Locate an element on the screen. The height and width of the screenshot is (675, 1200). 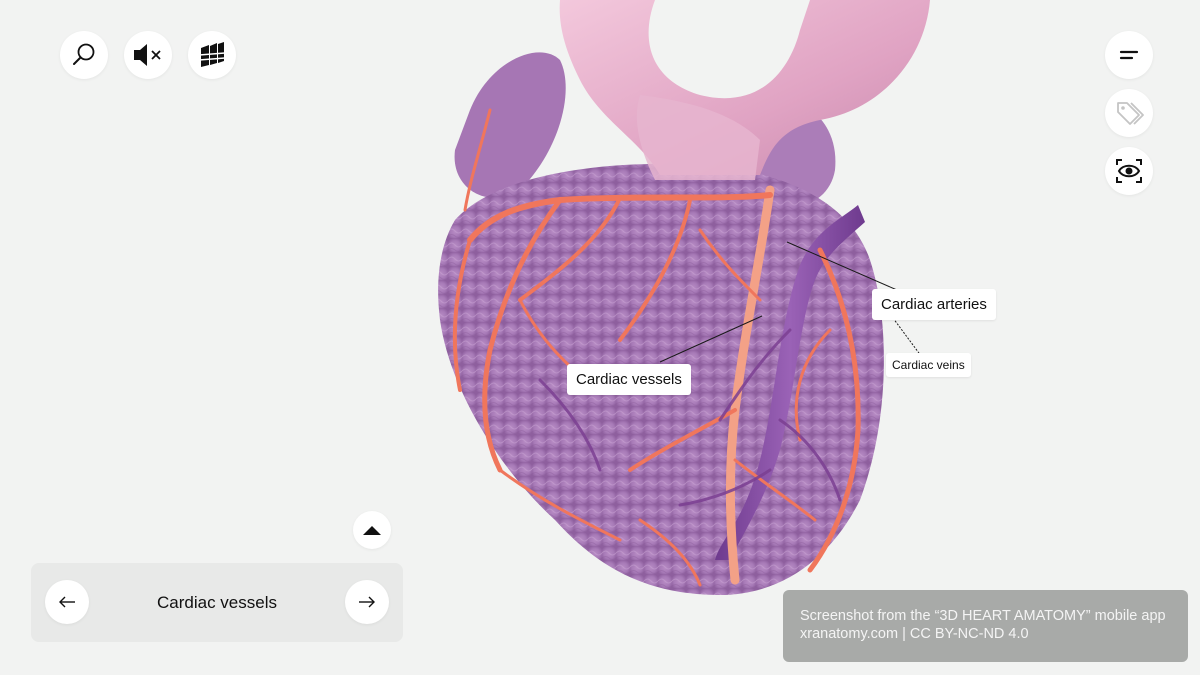
credit-line-2: xranatomy.com | CC BY-NC-ND 4.0 is located at coordinates (914, 634).